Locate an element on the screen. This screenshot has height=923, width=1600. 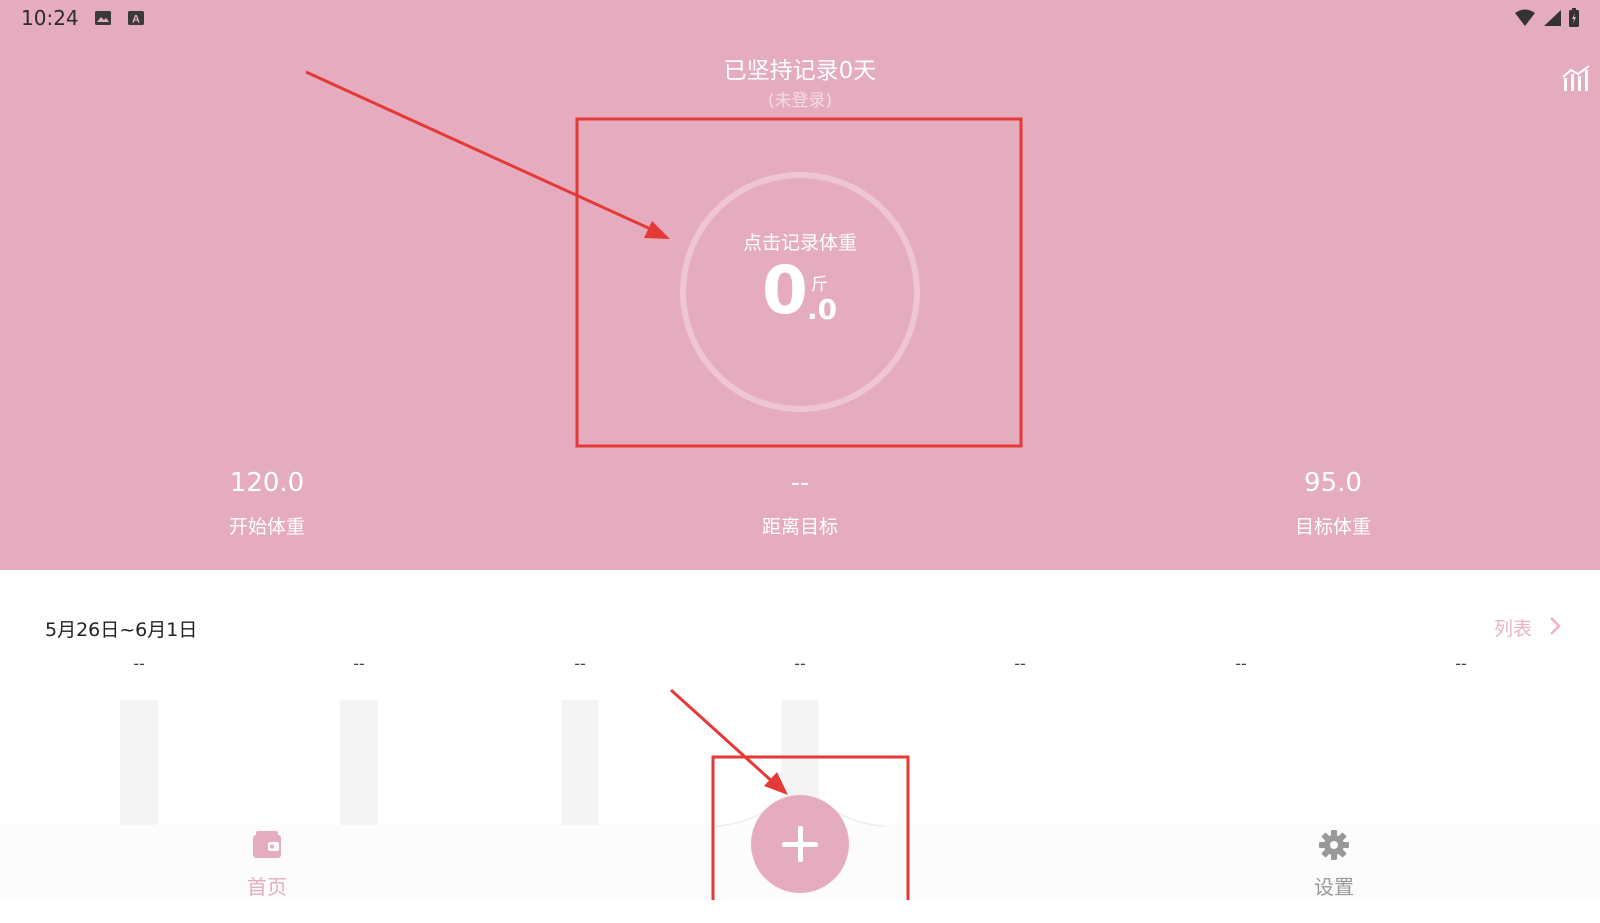
list-link: 列表 is located at coordinates (1513, 627).